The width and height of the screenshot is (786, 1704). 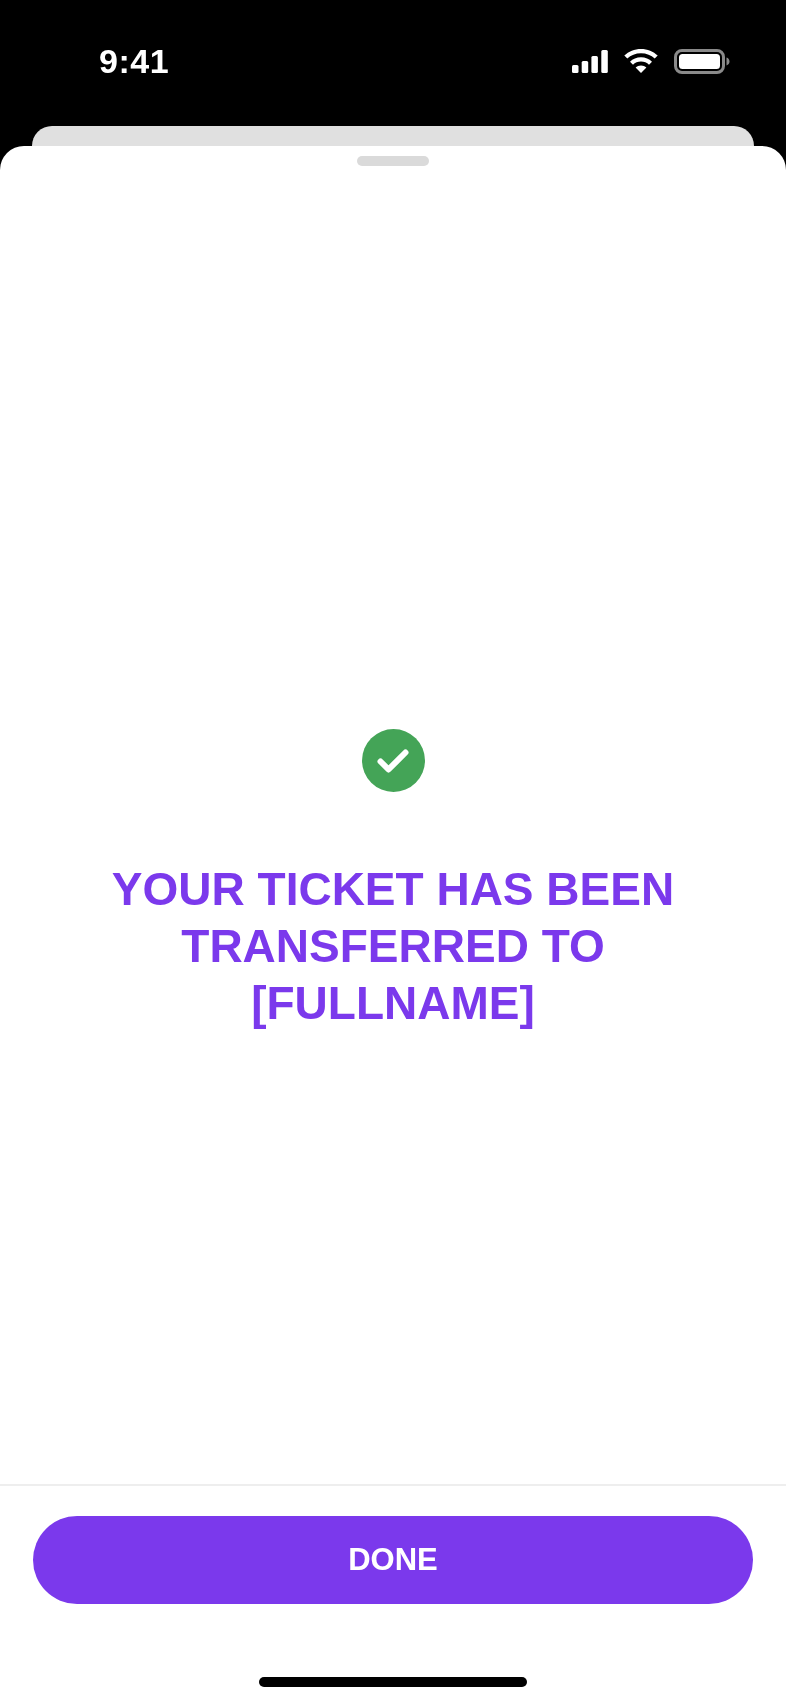 What do you see at coordinates (702, 61) in the screenshot?
I see `battery-icon` at bounding box center [702, 61].